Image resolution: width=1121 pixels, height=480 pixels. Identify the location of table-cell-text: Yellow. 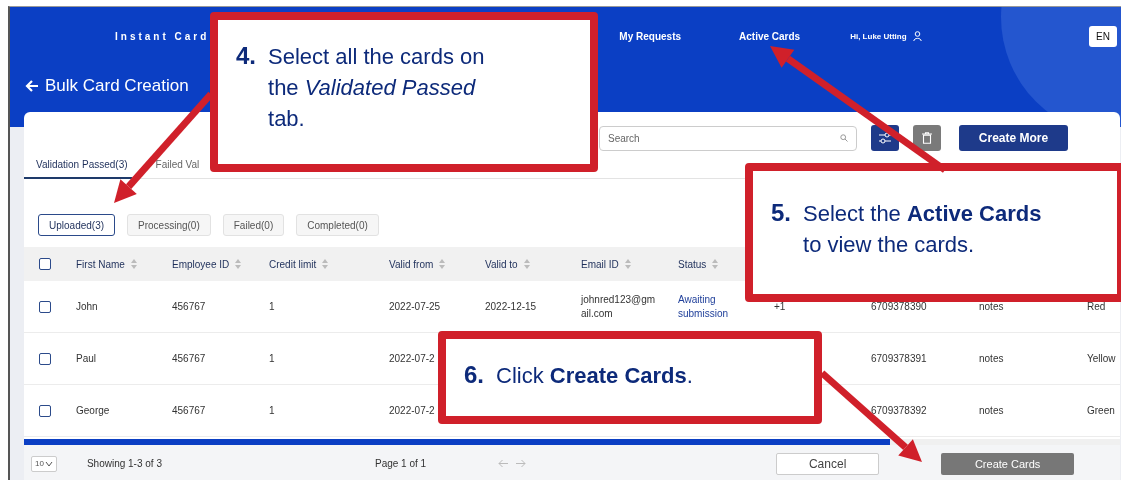
(1102, 358).